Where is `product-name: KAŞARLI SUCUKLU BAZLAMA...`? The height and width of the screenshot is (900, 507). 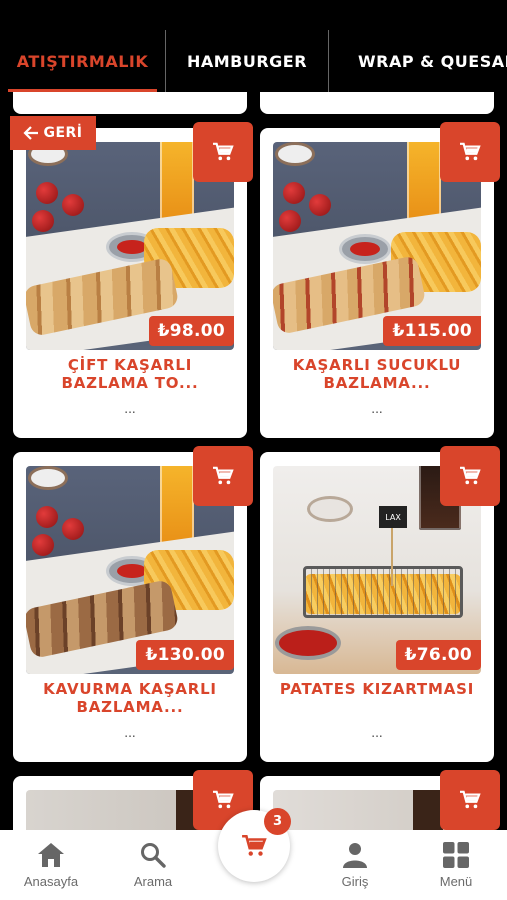
product-name: KAŞARLI SUCUKLU BAZLAMA... is located at coordinates (377, 374).